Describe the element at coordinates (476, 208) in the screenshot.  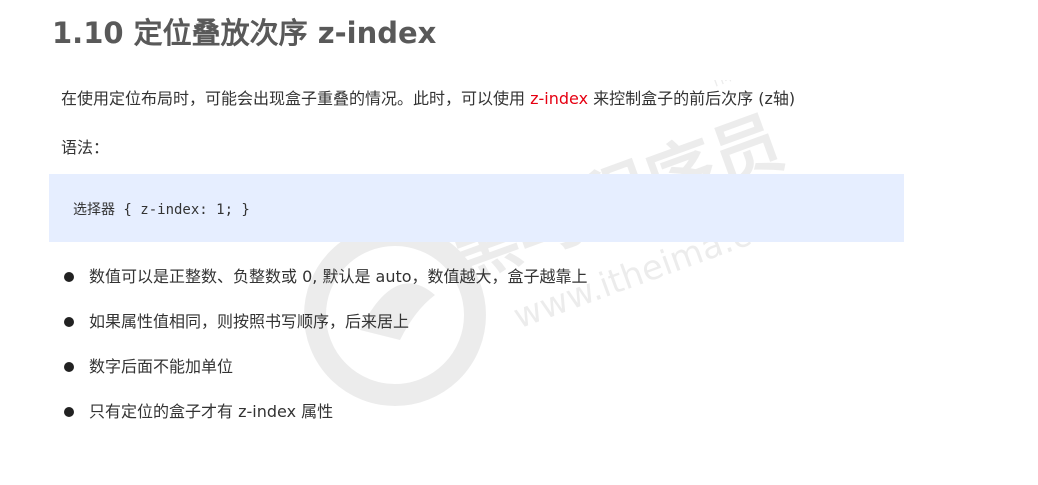
I see `code-block: 选择器 { z-index: 1; }` at that location.